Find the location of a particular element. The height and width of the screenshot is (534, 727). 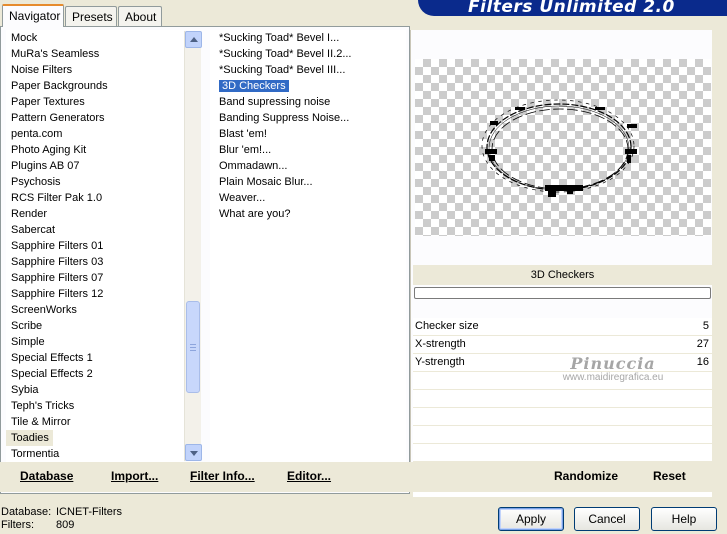

scroll-up-button is located at coordinates (193, 39).